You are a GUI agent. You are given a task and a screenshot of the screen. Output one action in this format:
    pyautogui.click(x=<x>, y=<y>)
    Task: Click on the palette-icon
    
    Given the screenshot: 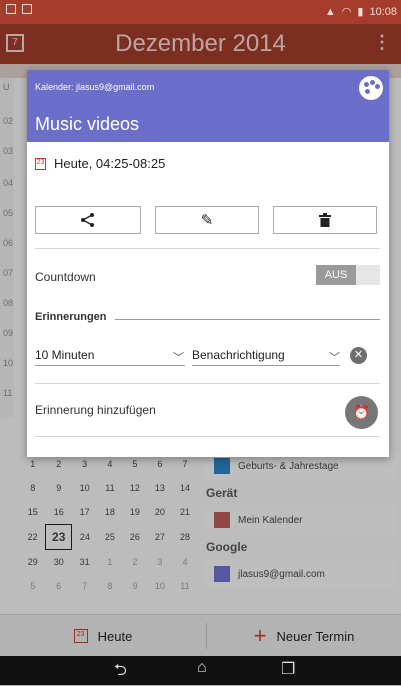 What is the action you would take?
    pyautogui.click(x=371, y=88)
    